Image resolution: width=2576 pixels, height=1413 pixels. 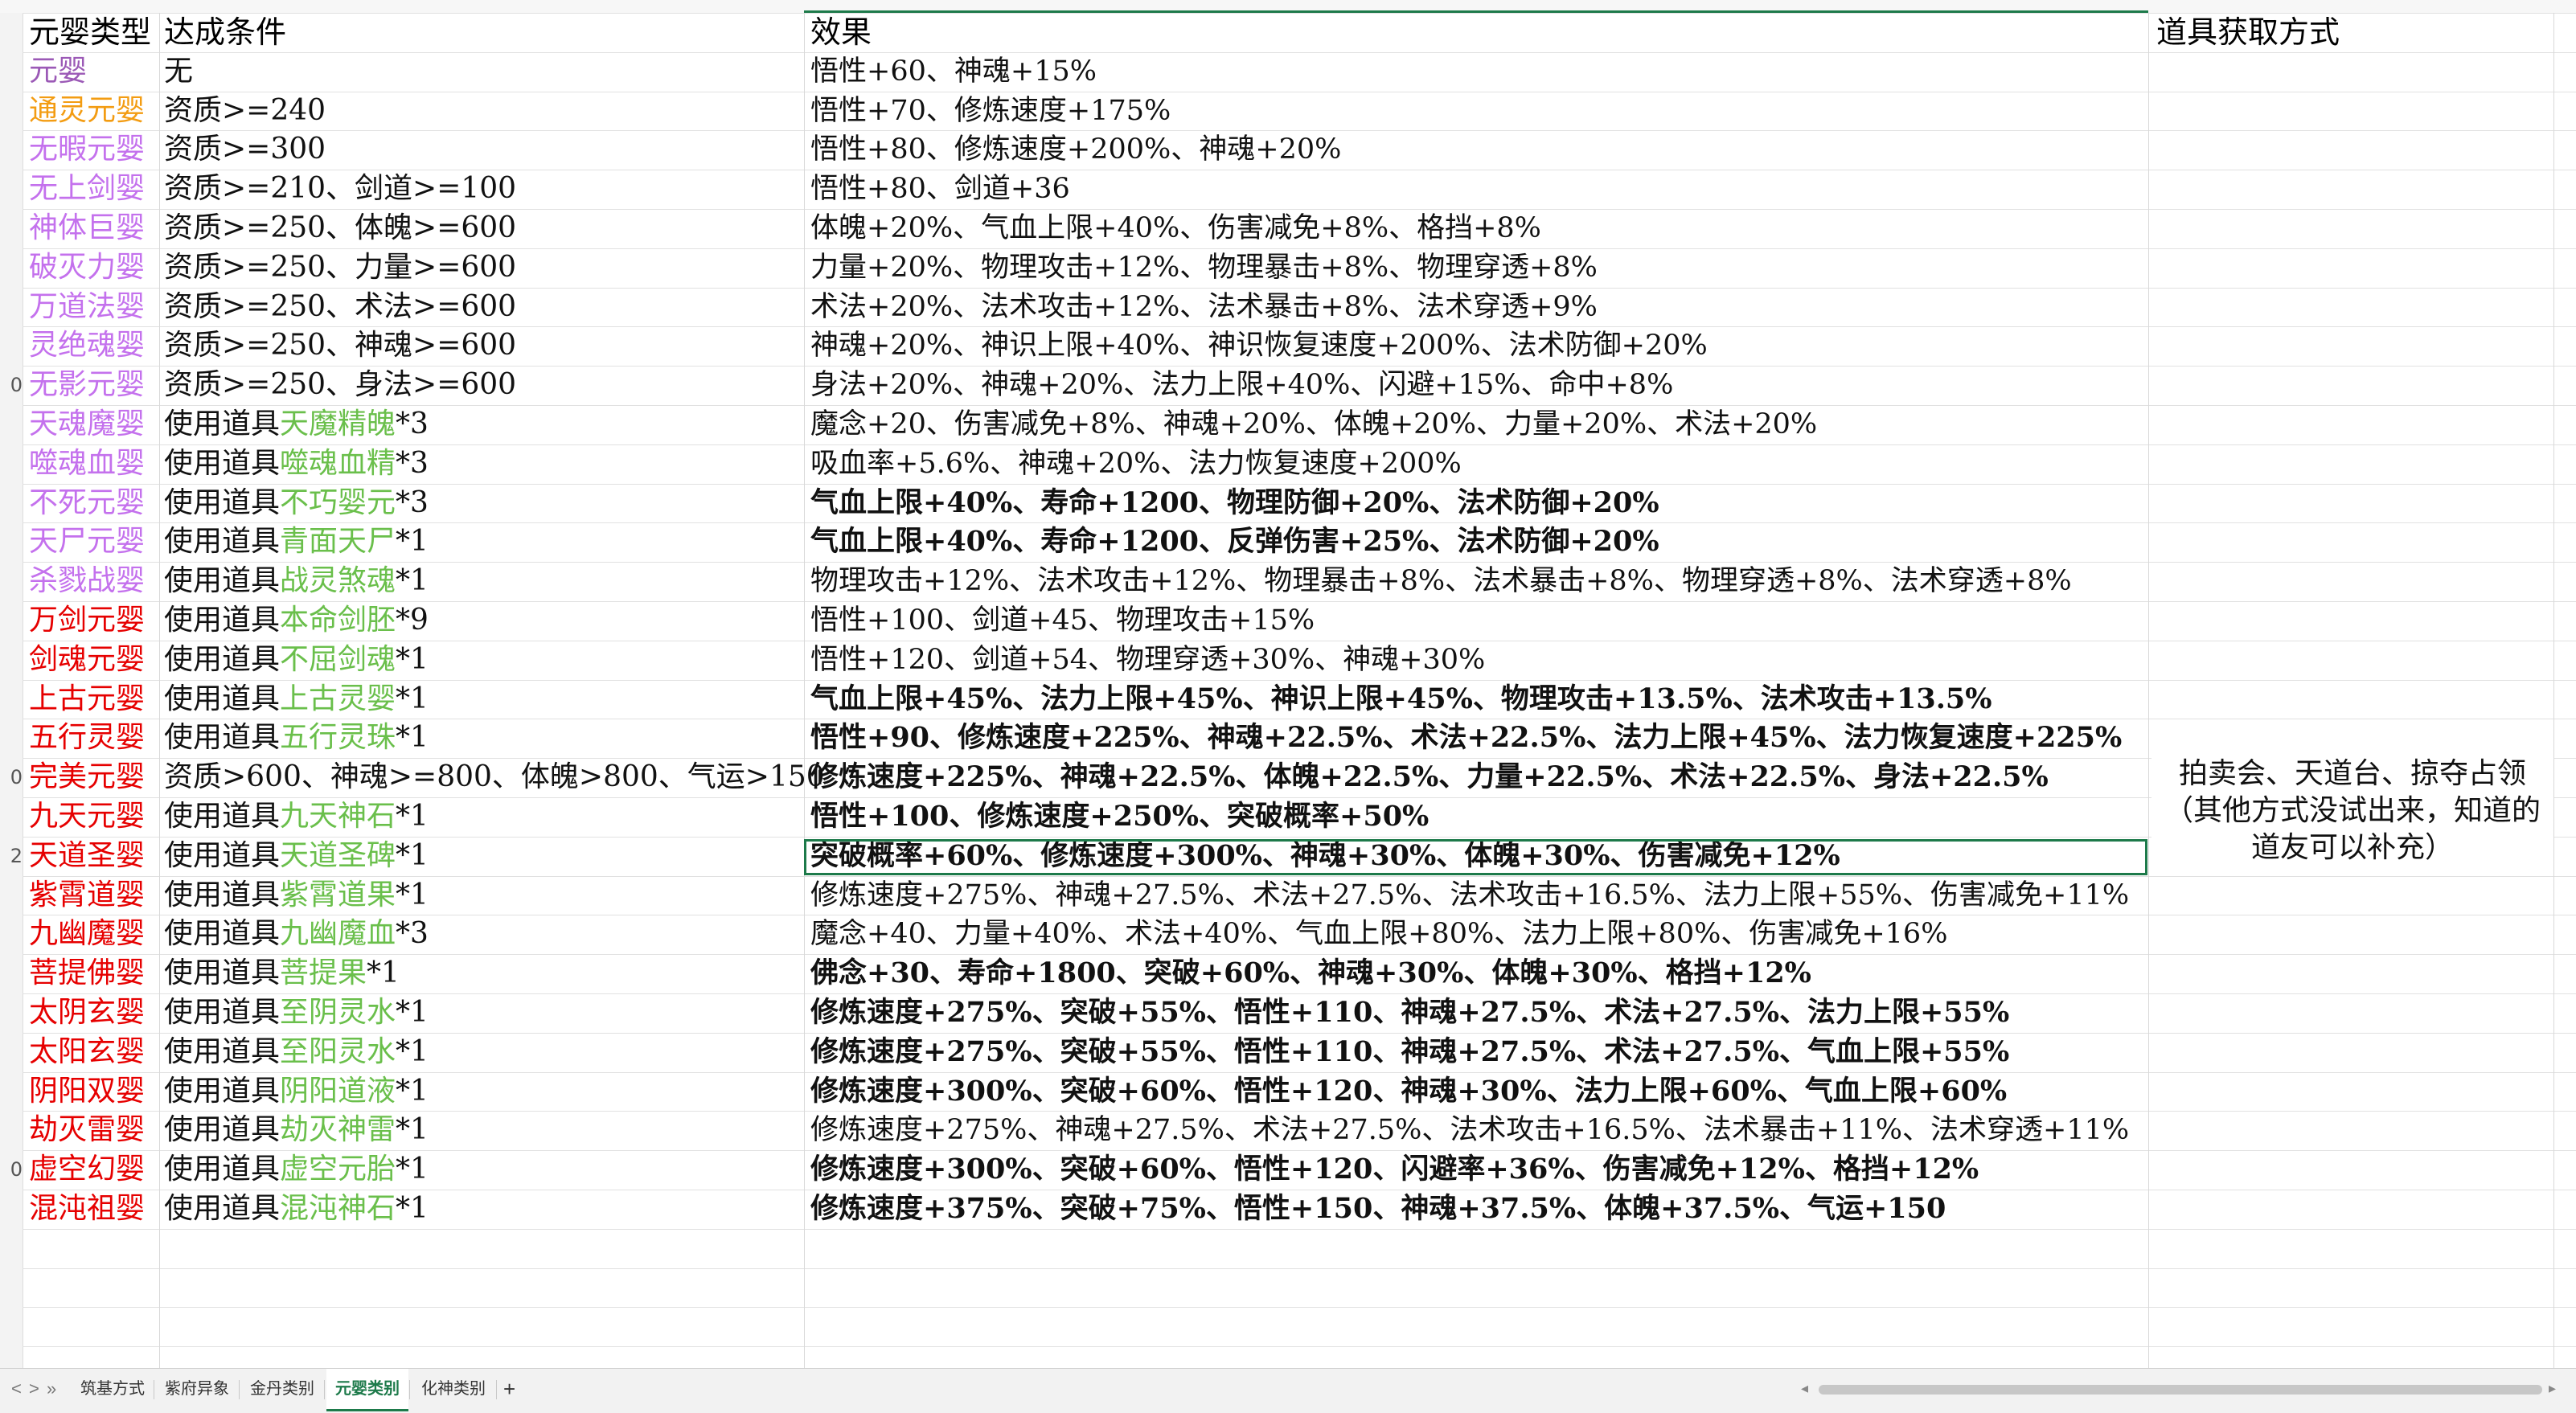 I want to click on type-cell: 九幽魔婴, so click(x=87, y=934).